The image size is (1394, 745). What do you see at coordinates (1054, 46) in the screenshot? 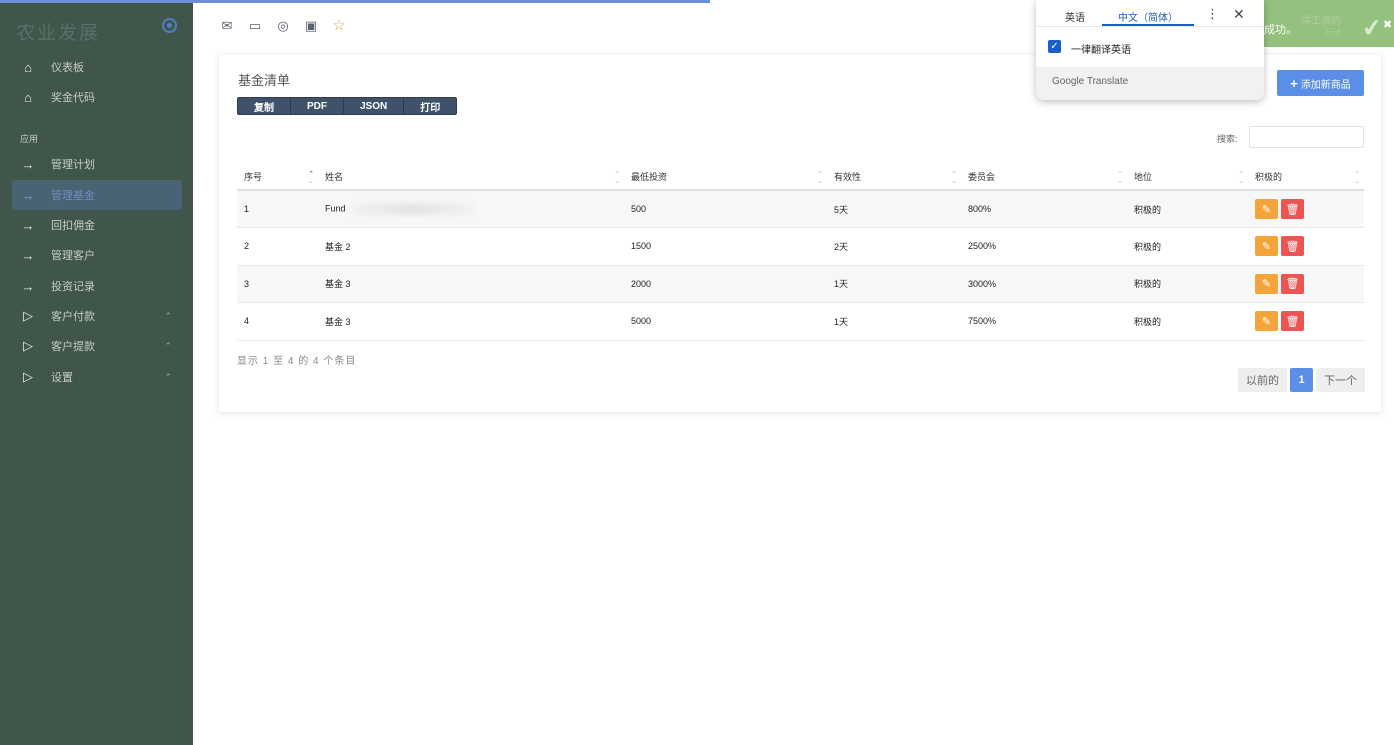
I see `always-translate-checkbox: ✓` at bounding box center [1054, 46].